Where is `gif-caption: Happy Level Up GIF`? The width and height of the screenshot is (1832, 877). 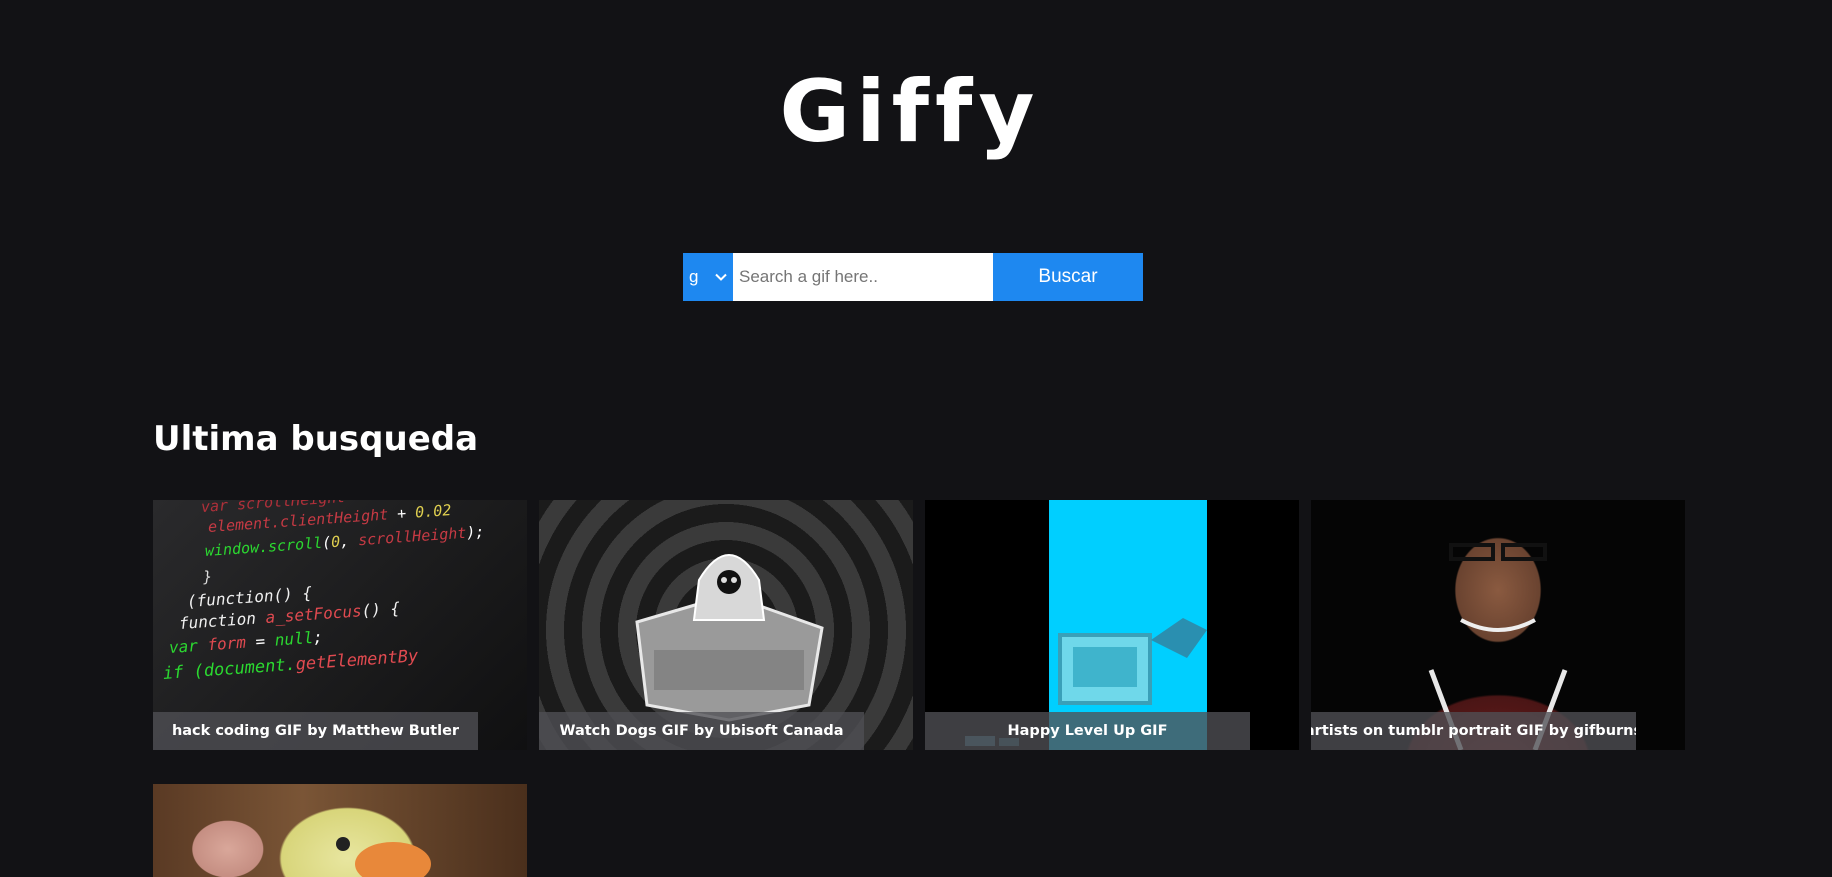
gif-caption: Happy Level Up GIF is located at coordinates (1087, 731).